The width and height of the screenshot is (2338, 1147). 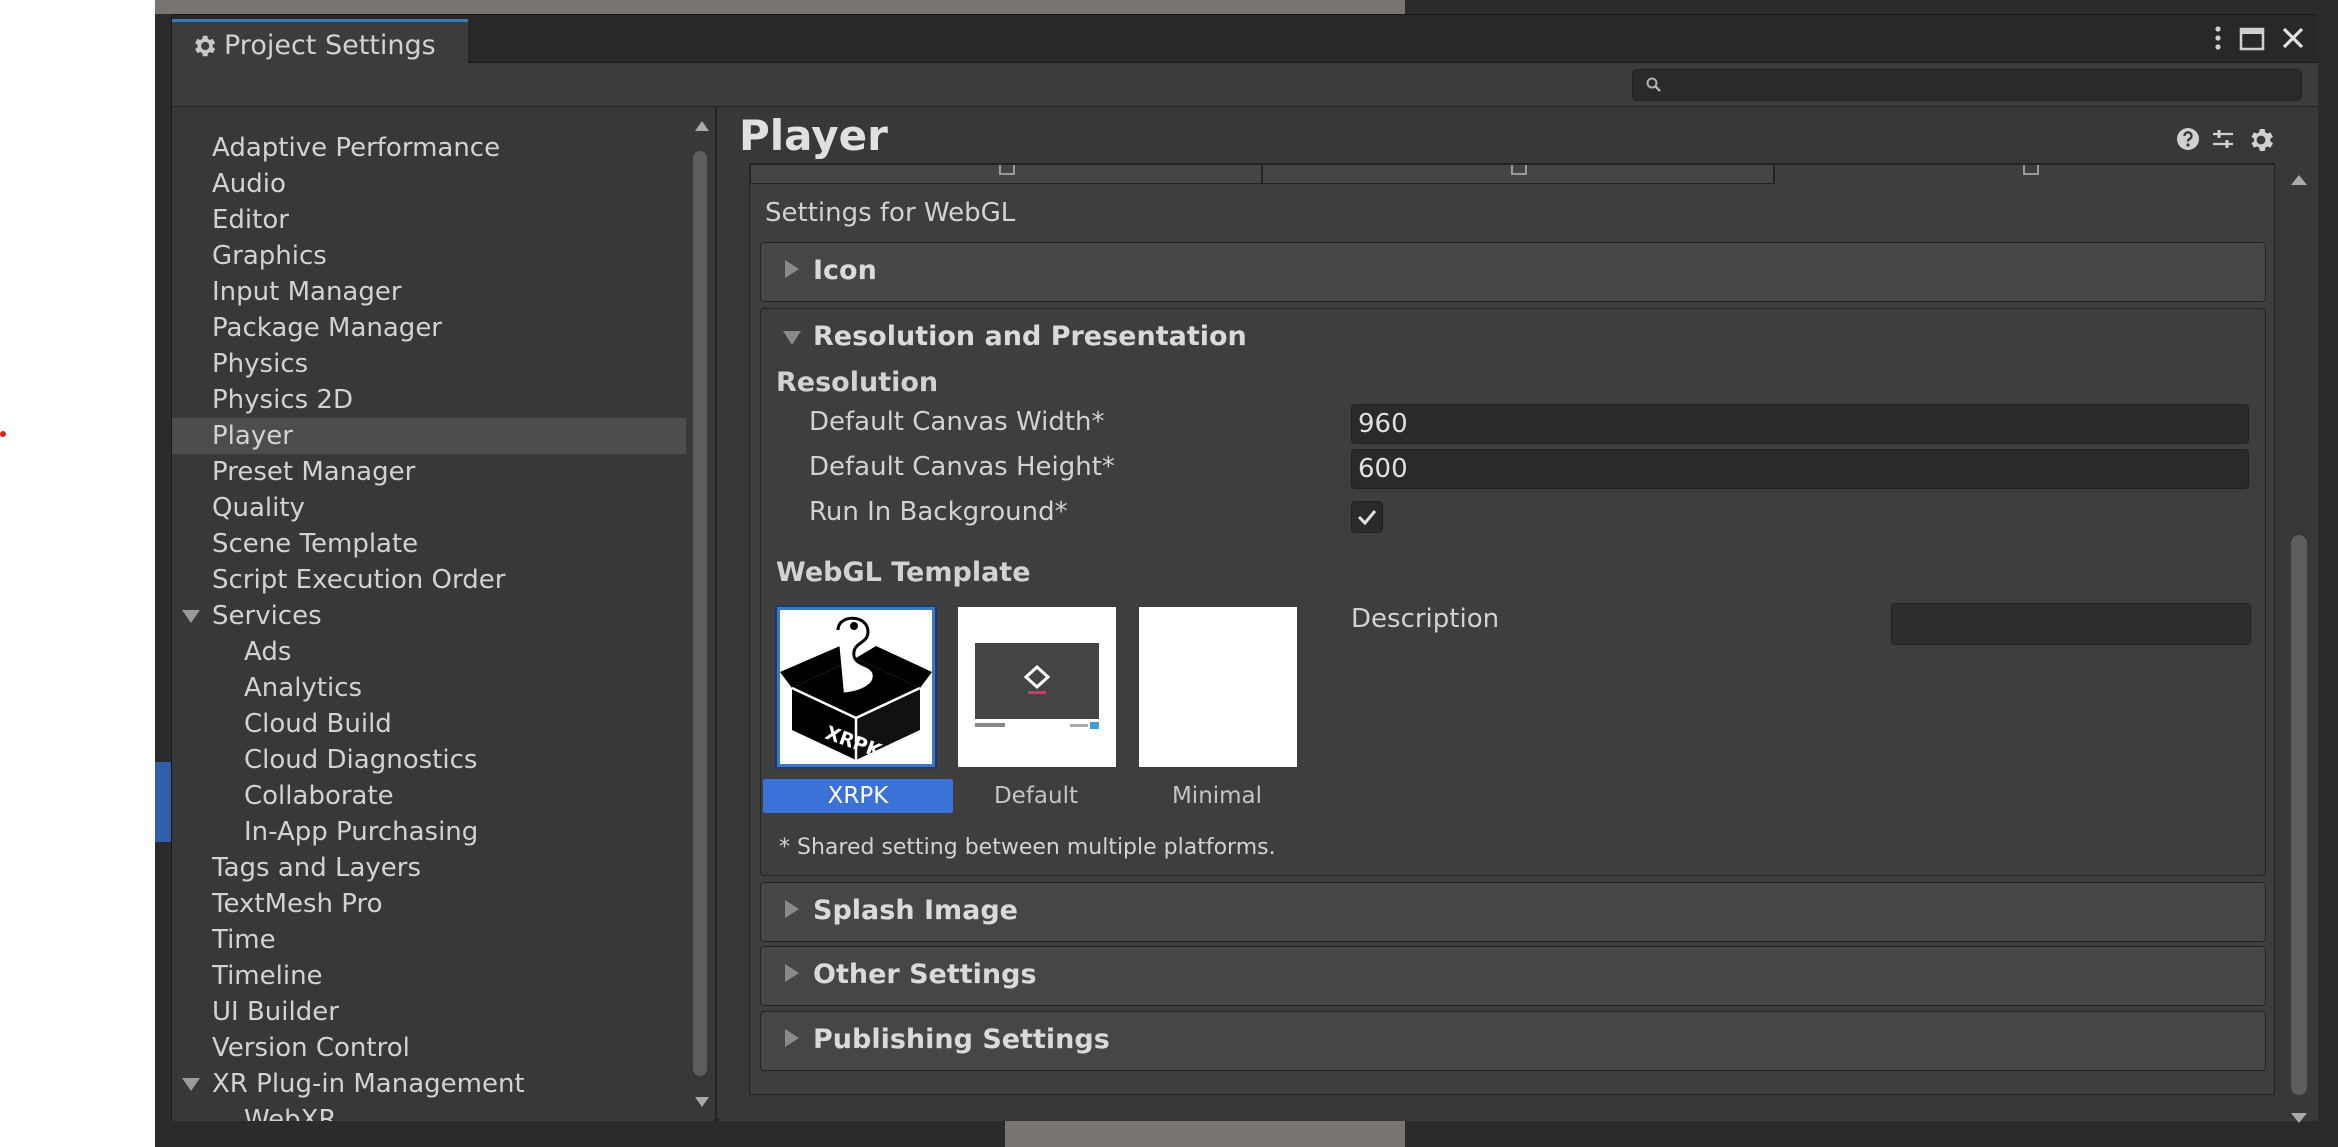 What do you see at coordinates (429, 868) in the screenshot?
I see `sidebar-item-tags-and-layers: Tags and Layers` at bounding box center [429, 868].